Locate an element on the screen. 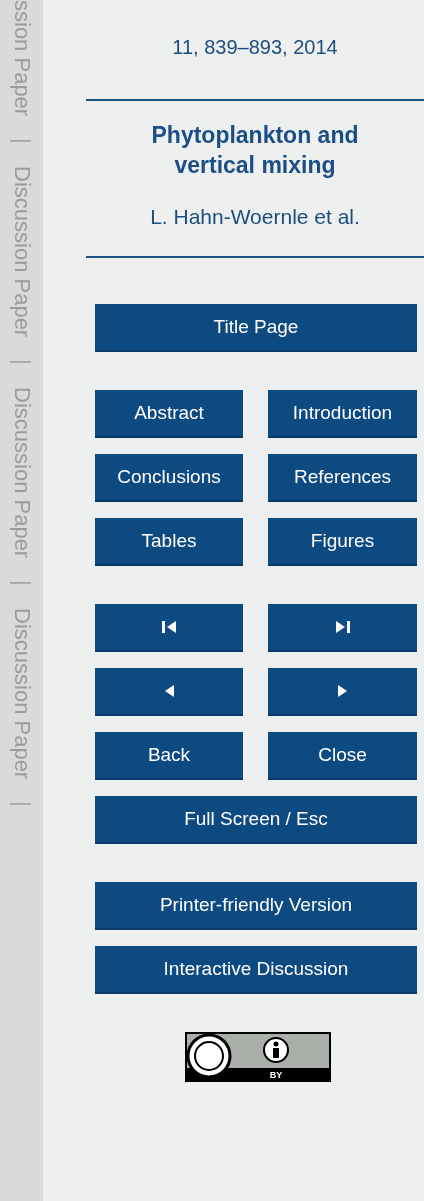  skip-forward-icon is located at coordinates (342, 626).